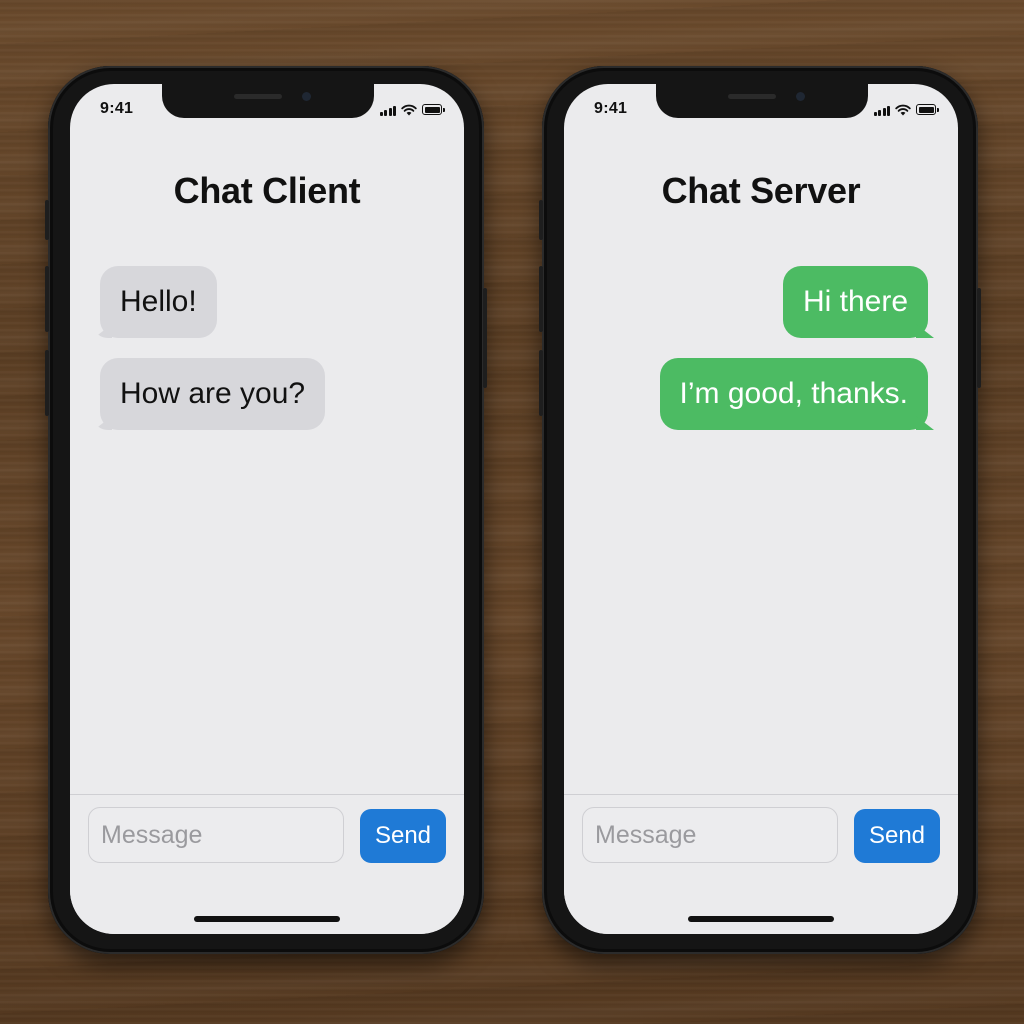 This screenshot has height=1024, width=1024. Describe the element at coordinates (855, 301) in the screenshot. I see `message-text: Hi there` at that location.